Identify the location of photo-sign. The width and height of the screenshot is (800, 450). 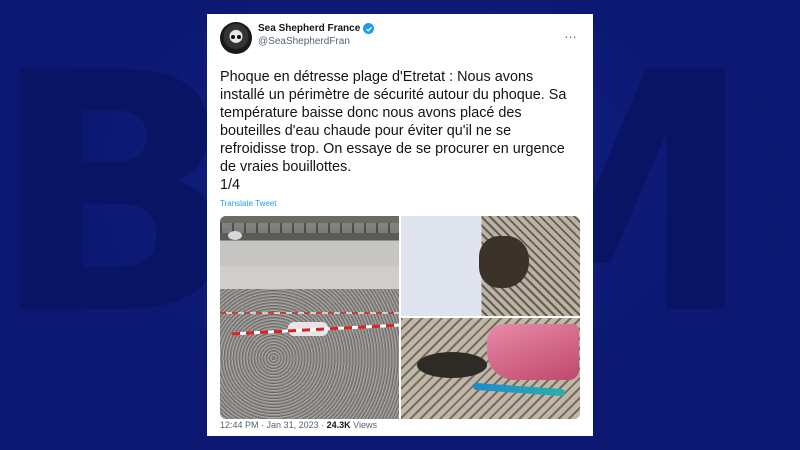
(235, 235).